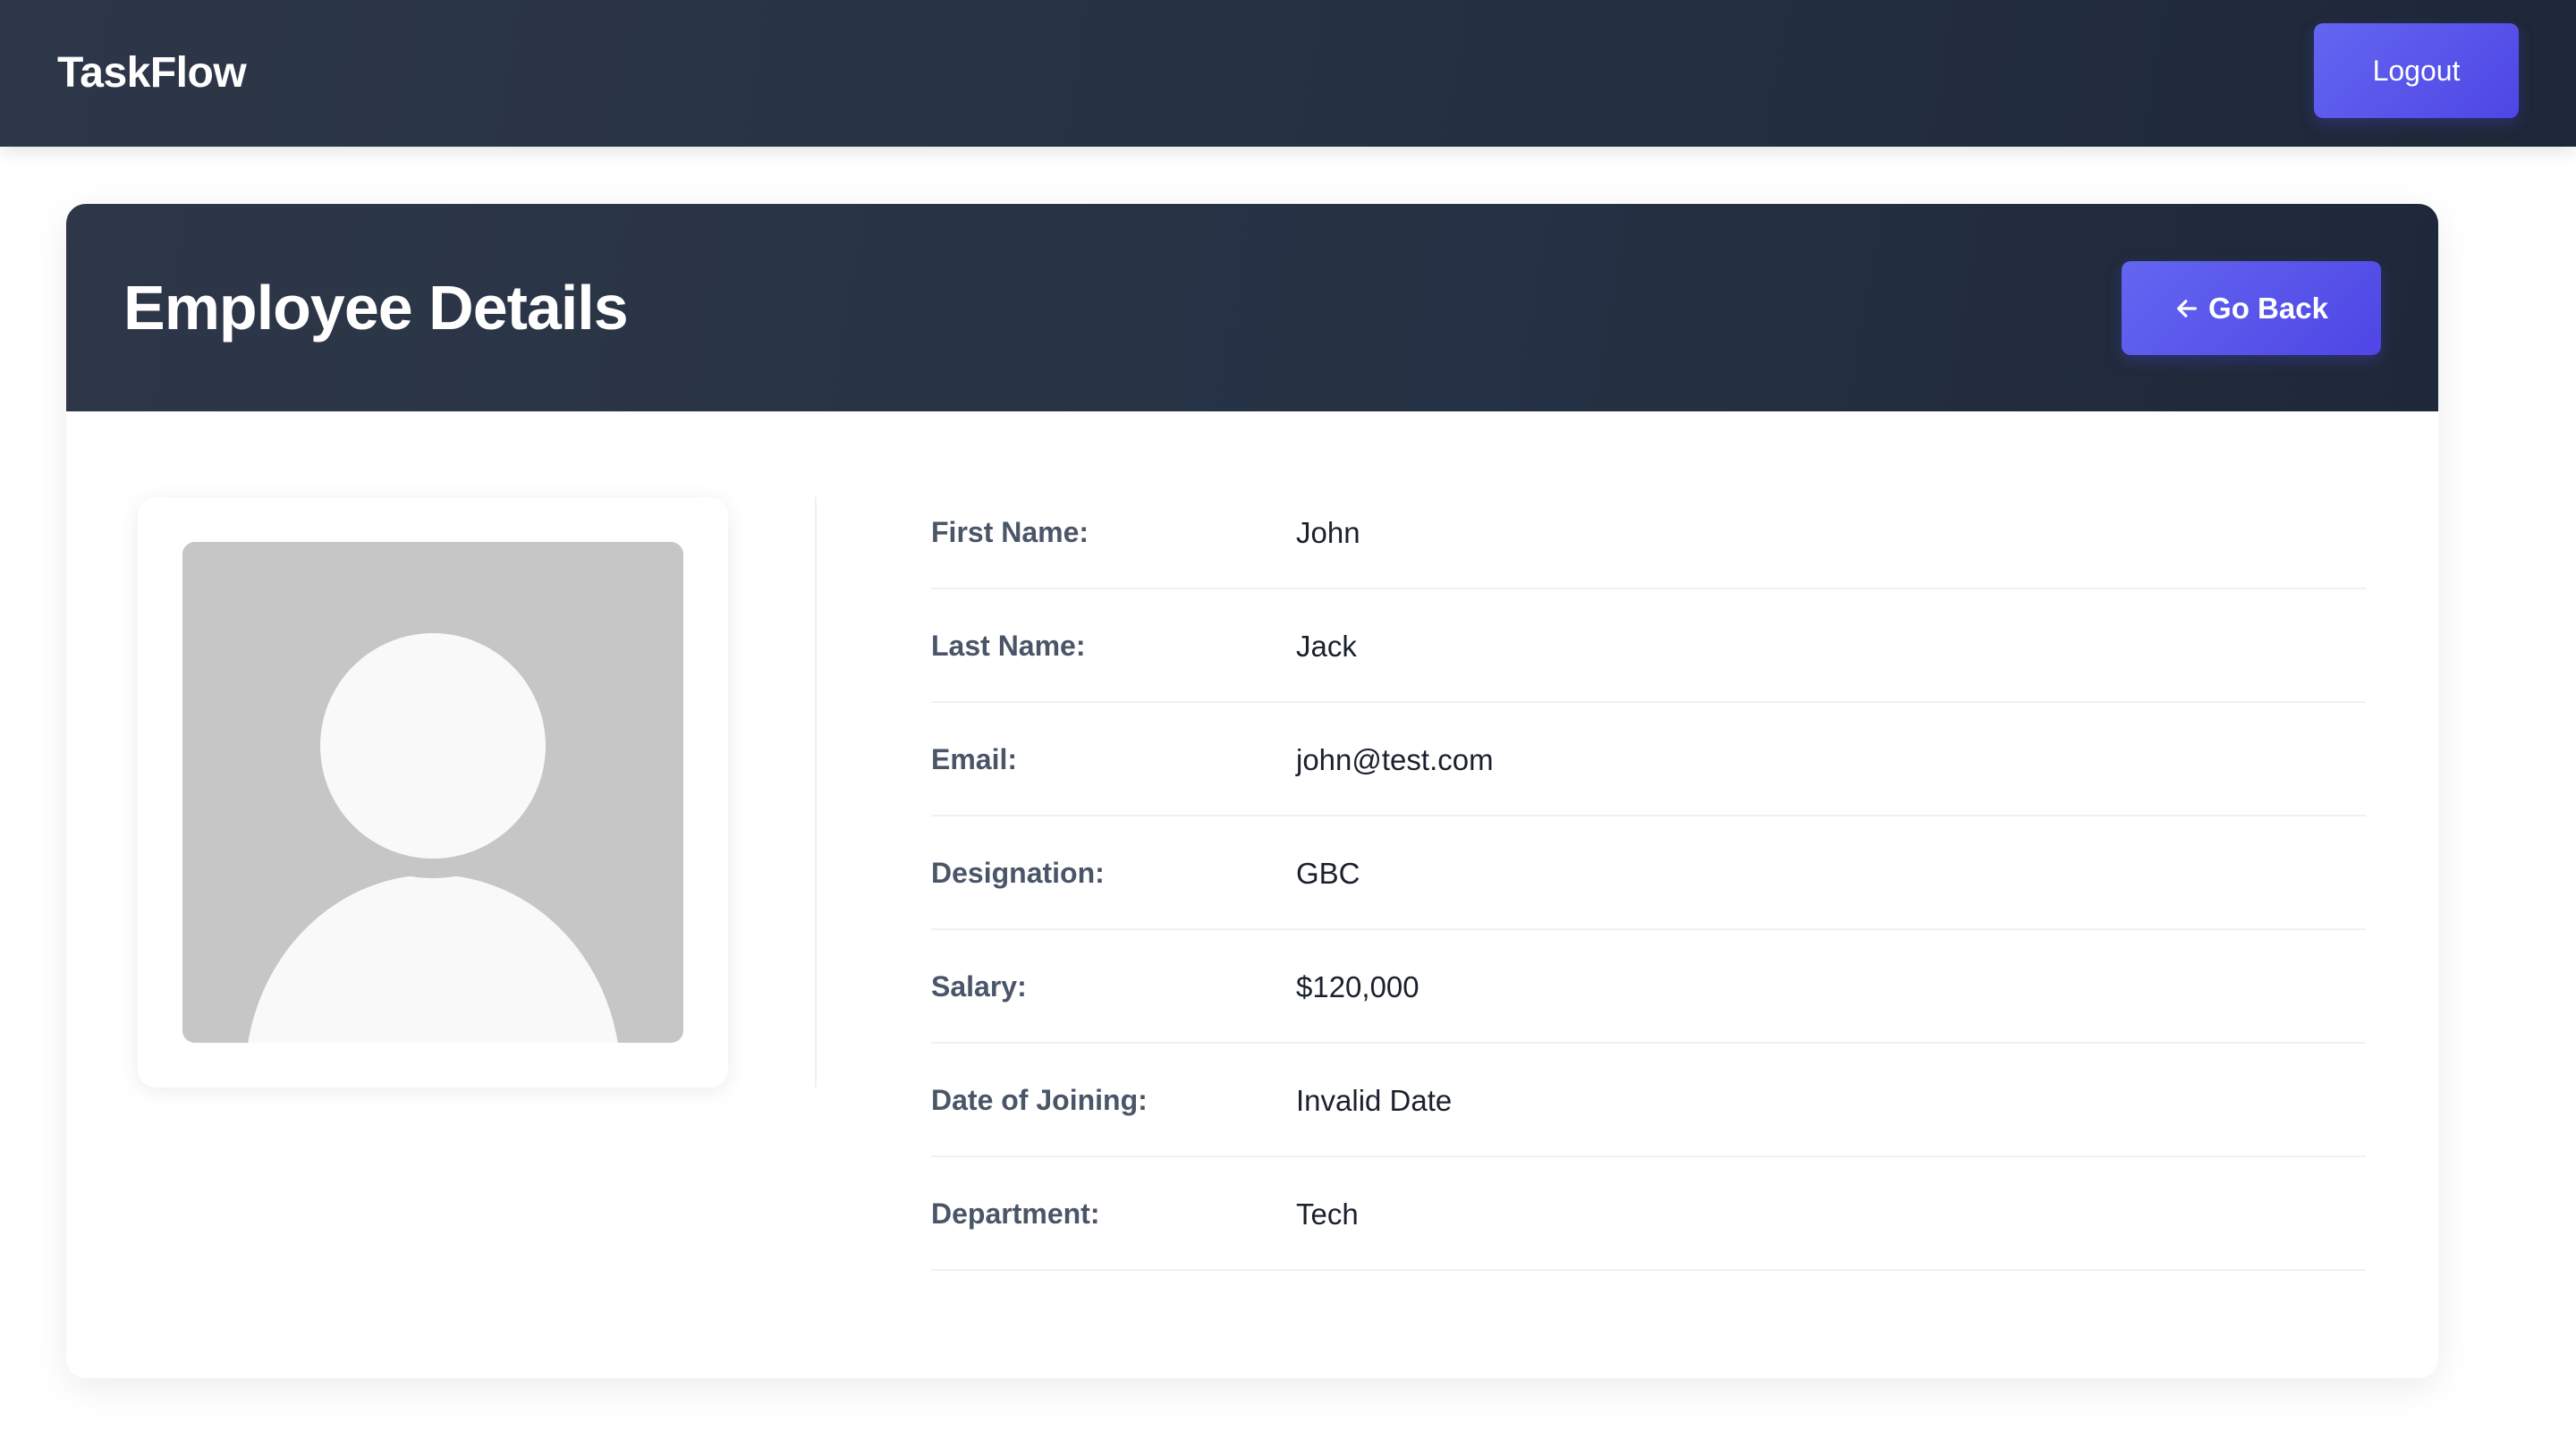 This screenshot has width=2576, height=1447. Describe the element at coordinates (1648, 987) in the screenshot. I see `detail-row-salary: Salary: $120,000` at that location.